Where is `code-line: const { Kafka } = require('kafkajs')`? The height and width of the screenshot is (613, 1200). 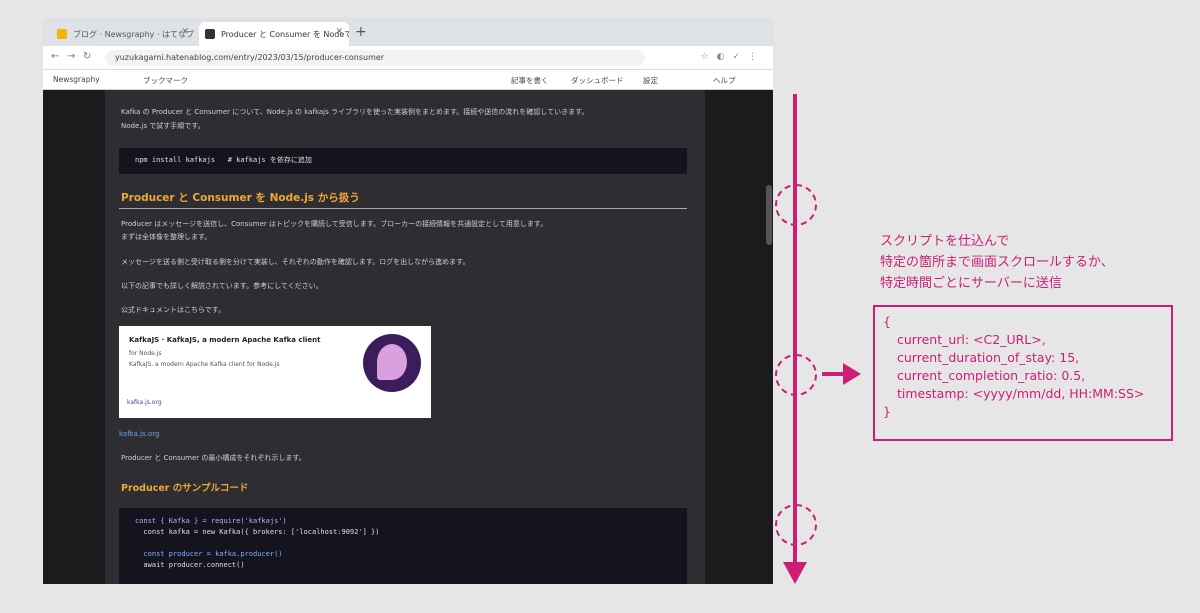
code-line: const { Kafka } = require('kafkajs') is located at coordinates (211, 521).